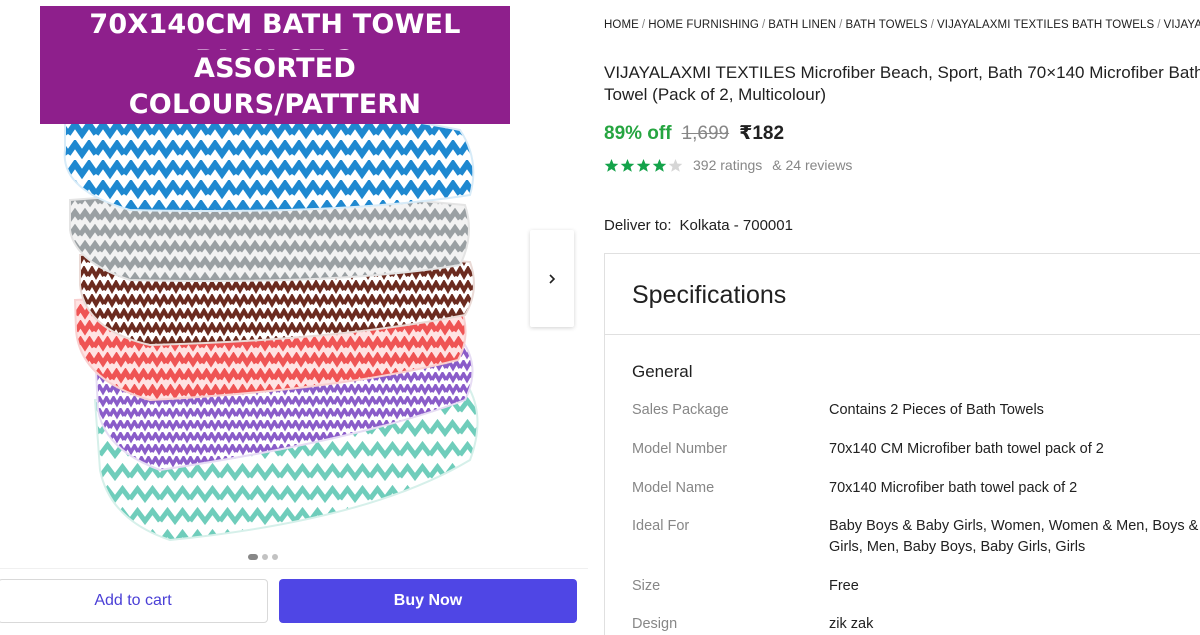 The height and width of the screenshot is (635, 1200). Describe the element at coordinates (812, 165) in the screenshot. I see `reviews-count: & 24 reviews` at that location.